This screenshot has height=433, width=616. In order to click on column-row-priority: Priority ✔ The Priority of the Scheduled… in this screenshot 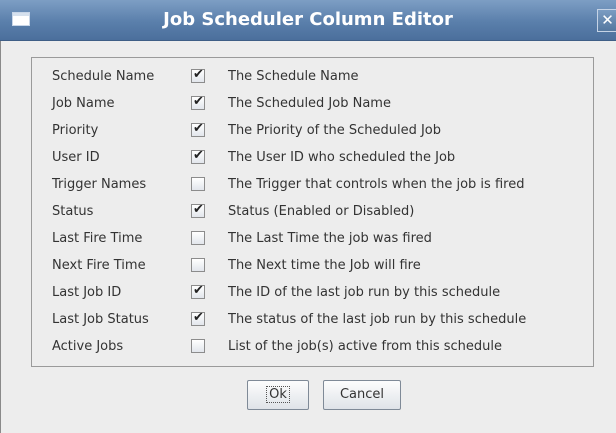, I will do `click(312, 131)`.